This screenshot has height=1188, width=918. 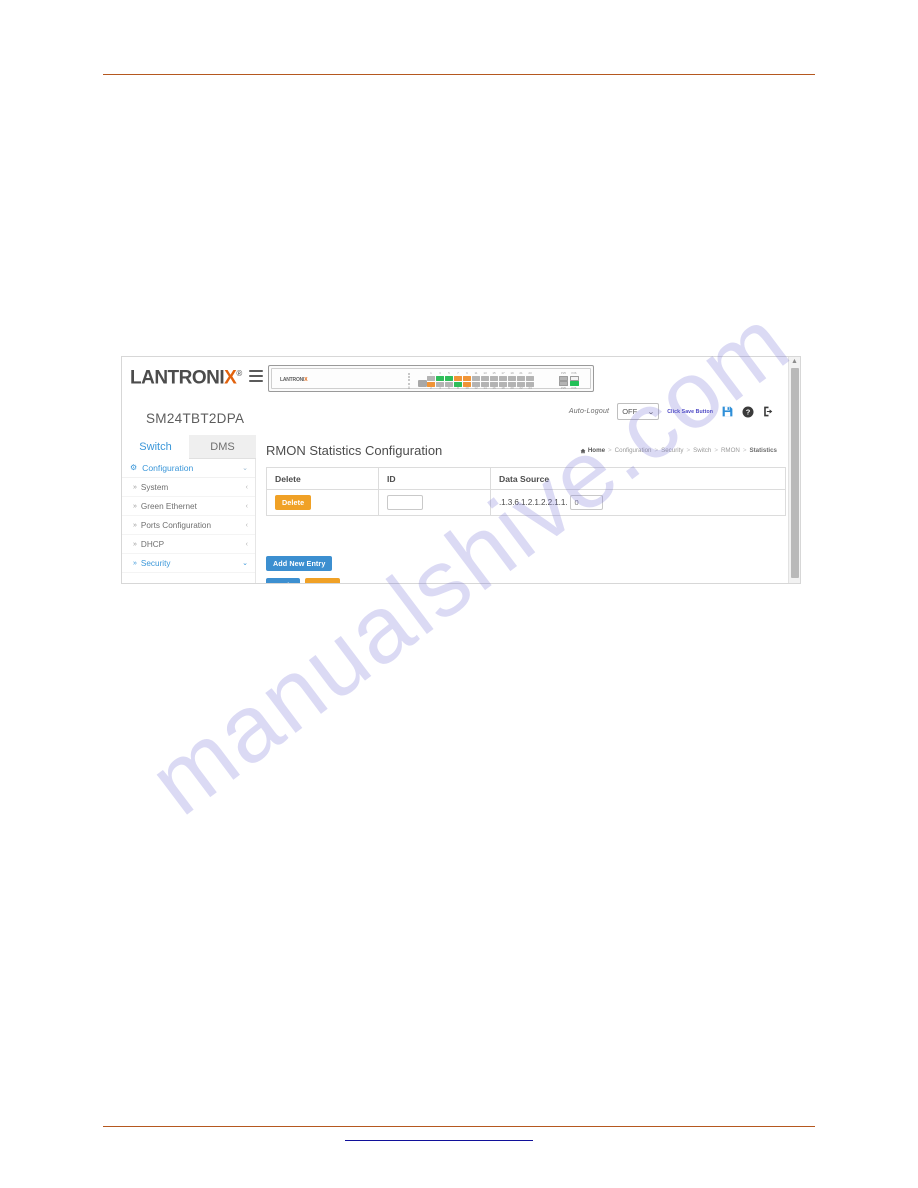 I want to click on scroll-up-arrow-icon: ▲, so click(x=794, y=362).